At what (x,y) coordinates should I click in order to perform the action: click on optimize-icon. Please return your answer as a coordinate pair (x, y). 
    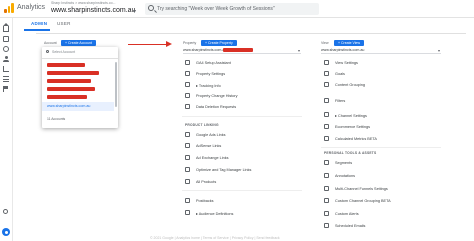
    Looking at the image, I should click on (187, 169).